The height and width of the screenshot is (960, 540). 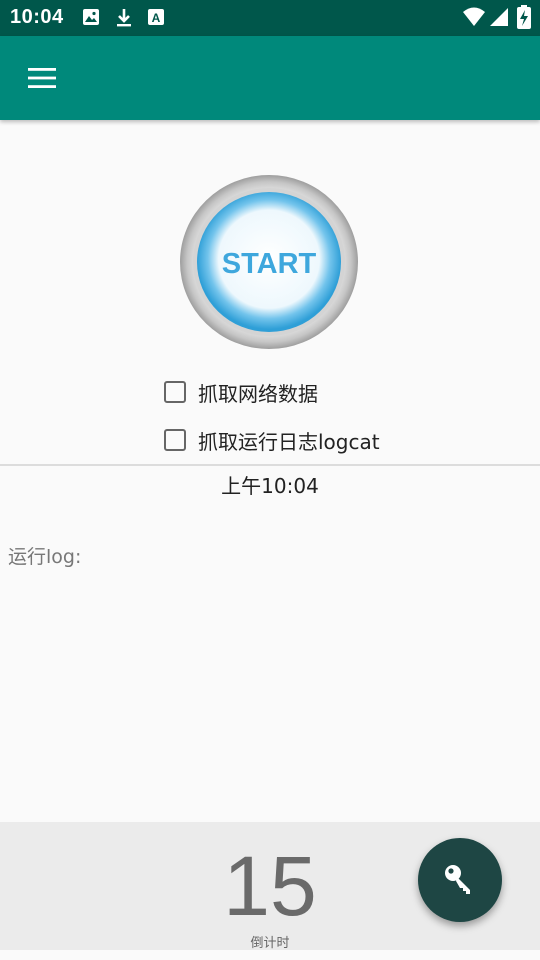 What do you see at coordinates (91, 19) in the screenshot?
I see `image-icon` at bounding box center [91, 19].